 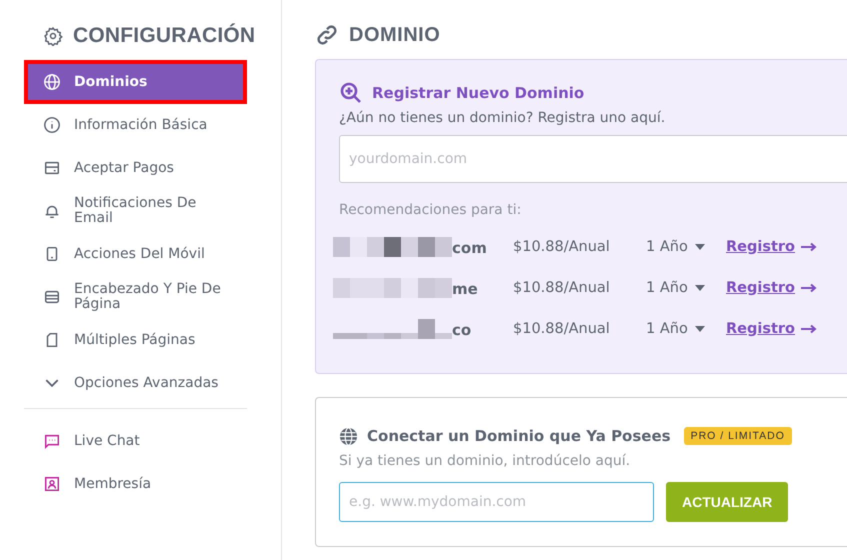 I want to click on recommendations-label: Recomendaciones para ti:, so click(x=430, y=210).